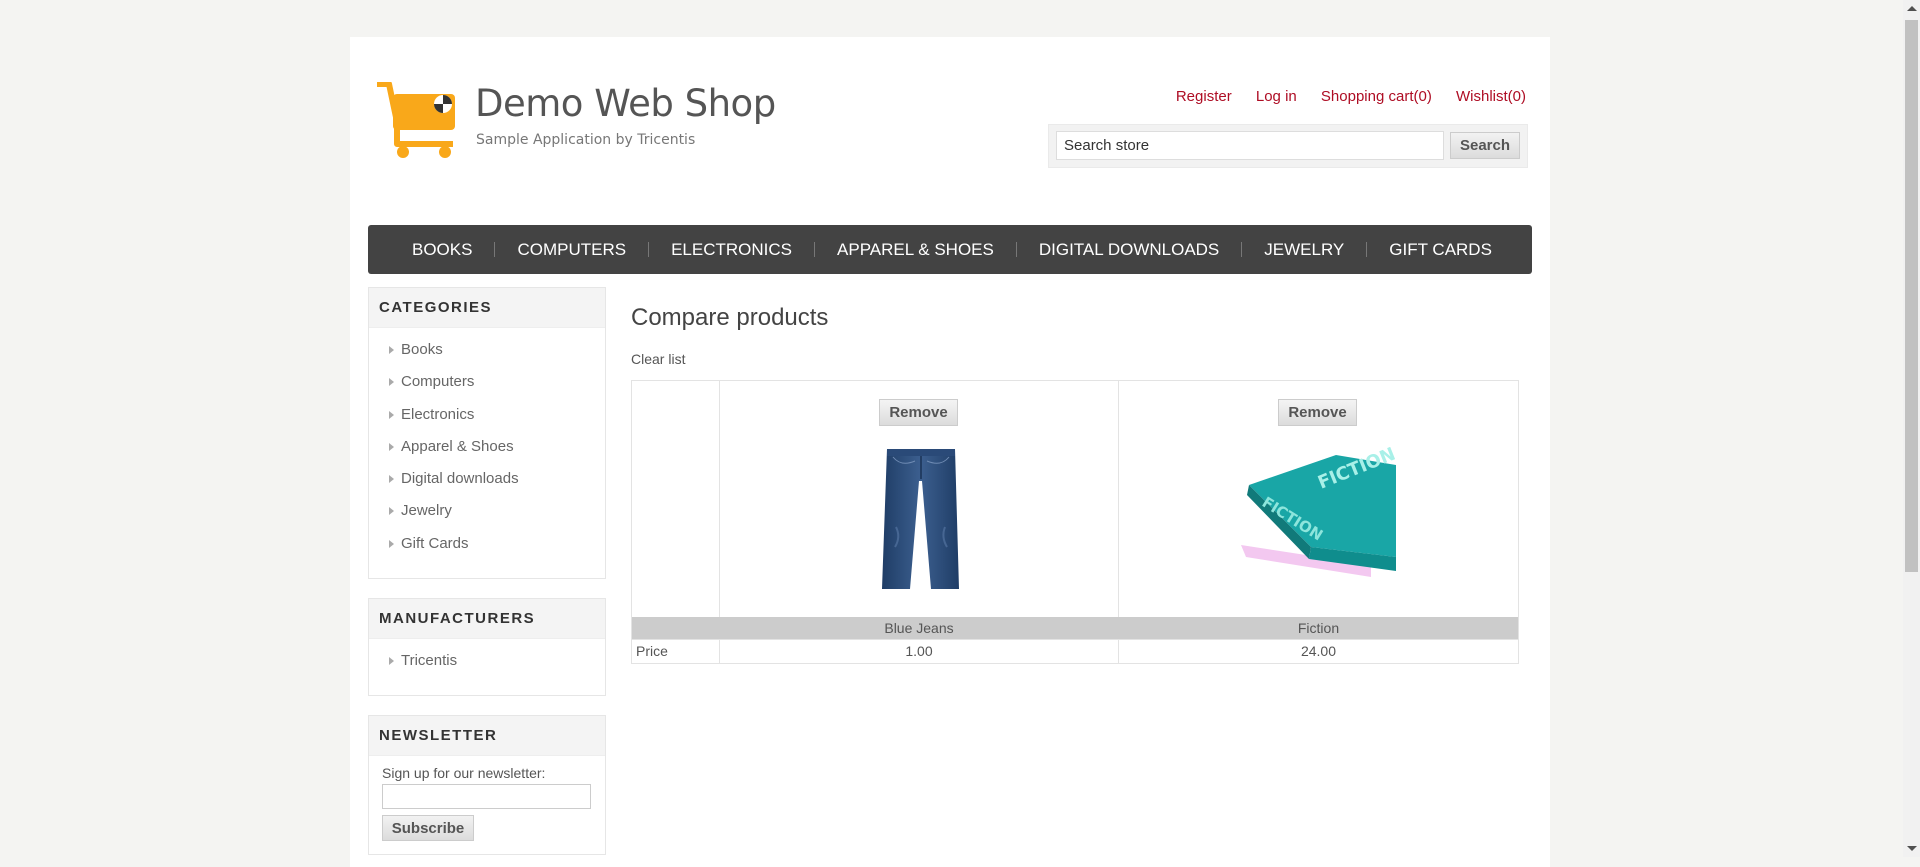  I want to click on fiction-book-image: FICTION FICTION, so click(1318, 512).